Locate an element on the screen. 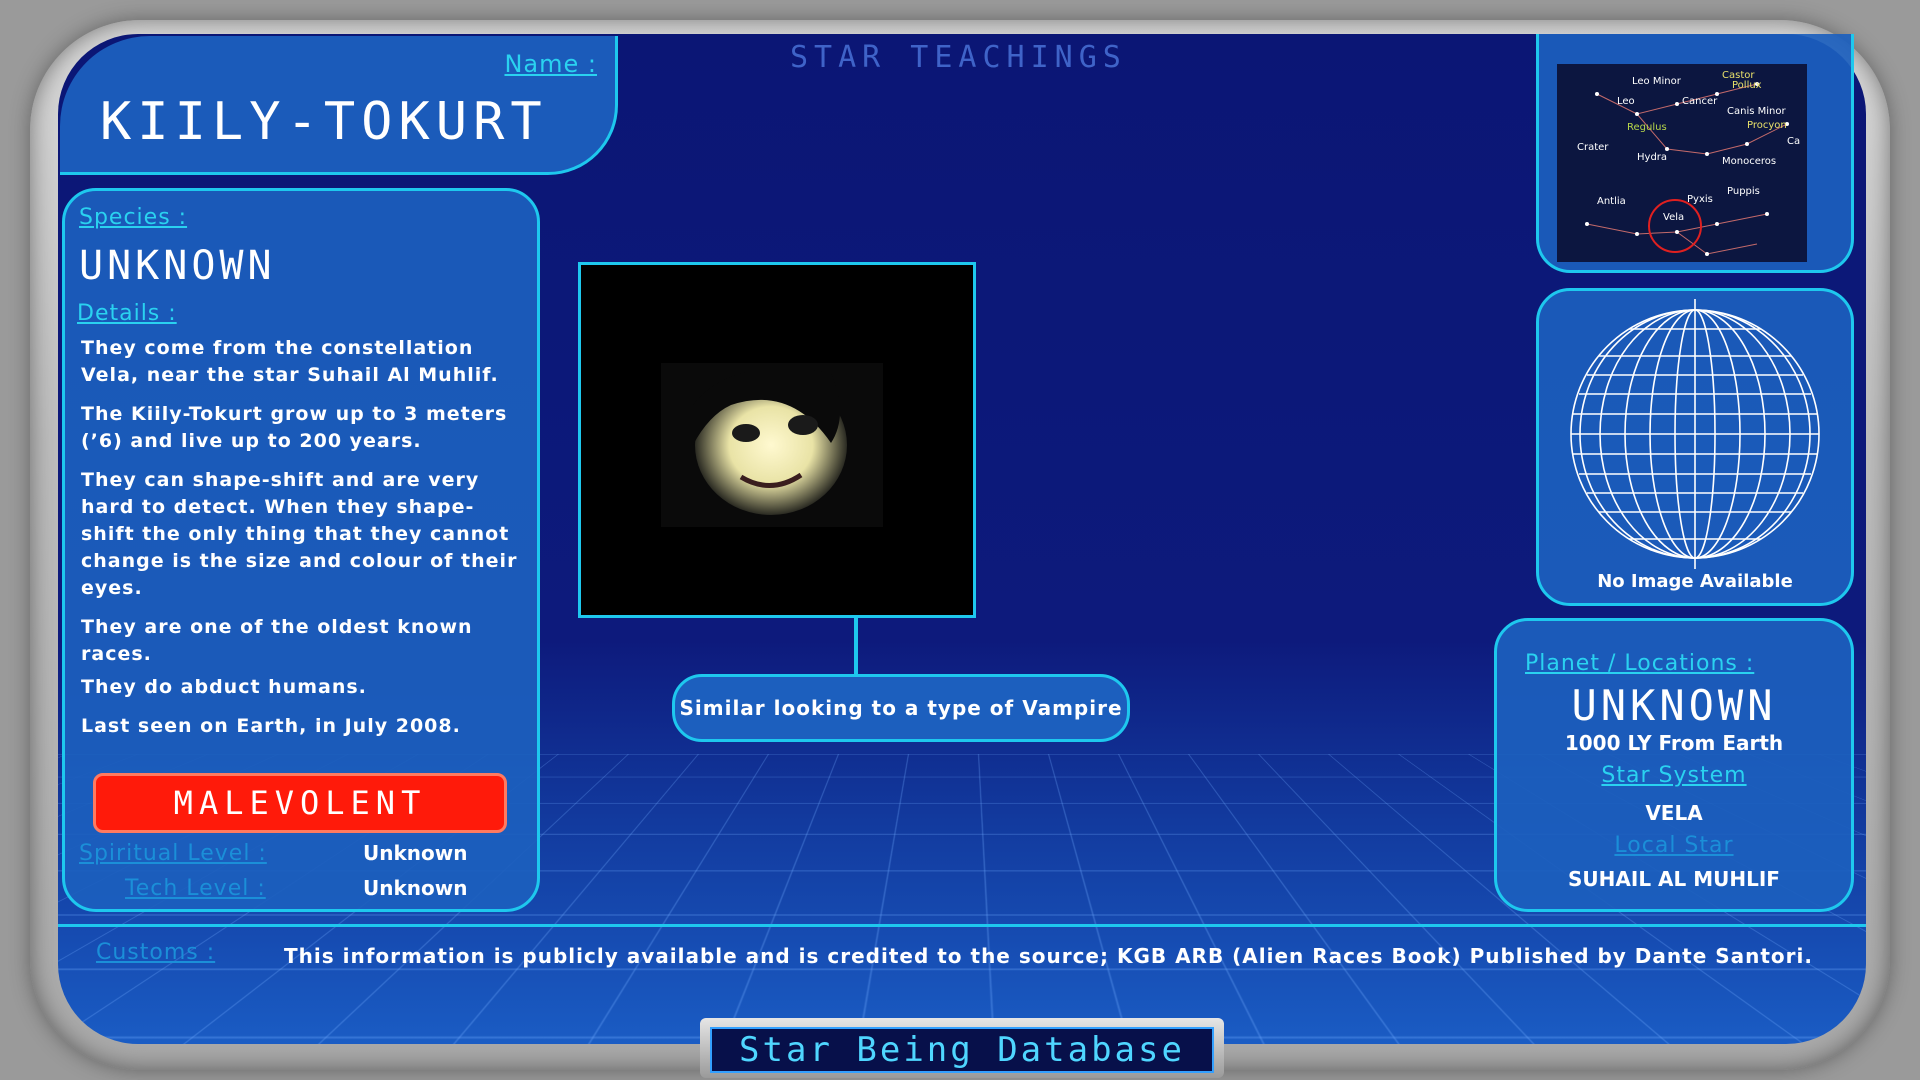 The image size is (1920, 1080). spiritual-level-label: Spiritual Level : is located at coordinates (173, 853).